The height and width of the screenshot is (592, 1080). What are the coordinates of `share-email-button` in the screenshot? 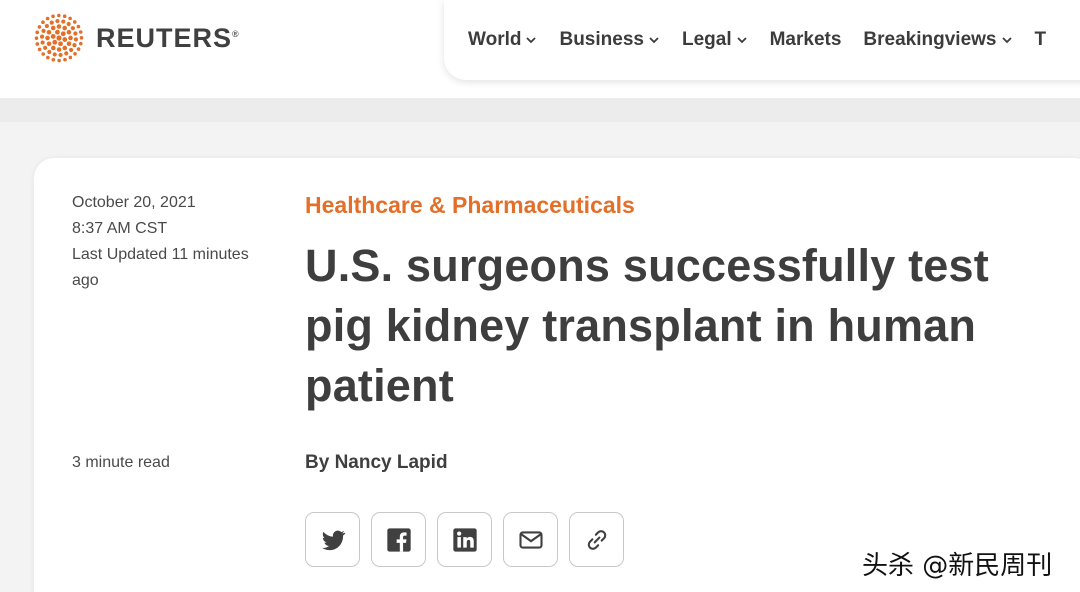 It's located at (530, 539).